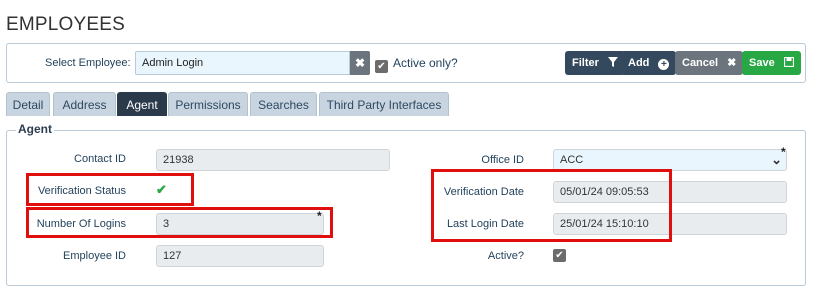 The width and height of the screenshot is (814, 296). I want to click on contact-id-field: 21938, so click(273, 160).